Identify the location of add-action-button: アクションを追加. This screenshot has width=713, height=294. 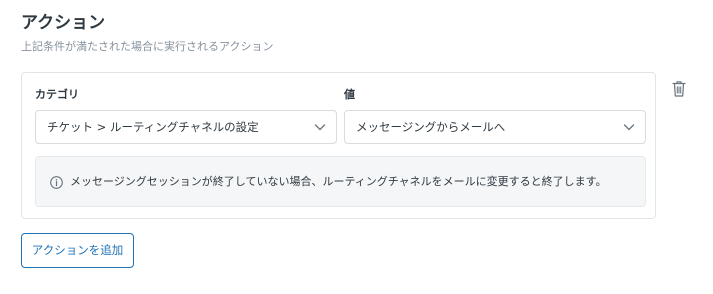
(77, 250).